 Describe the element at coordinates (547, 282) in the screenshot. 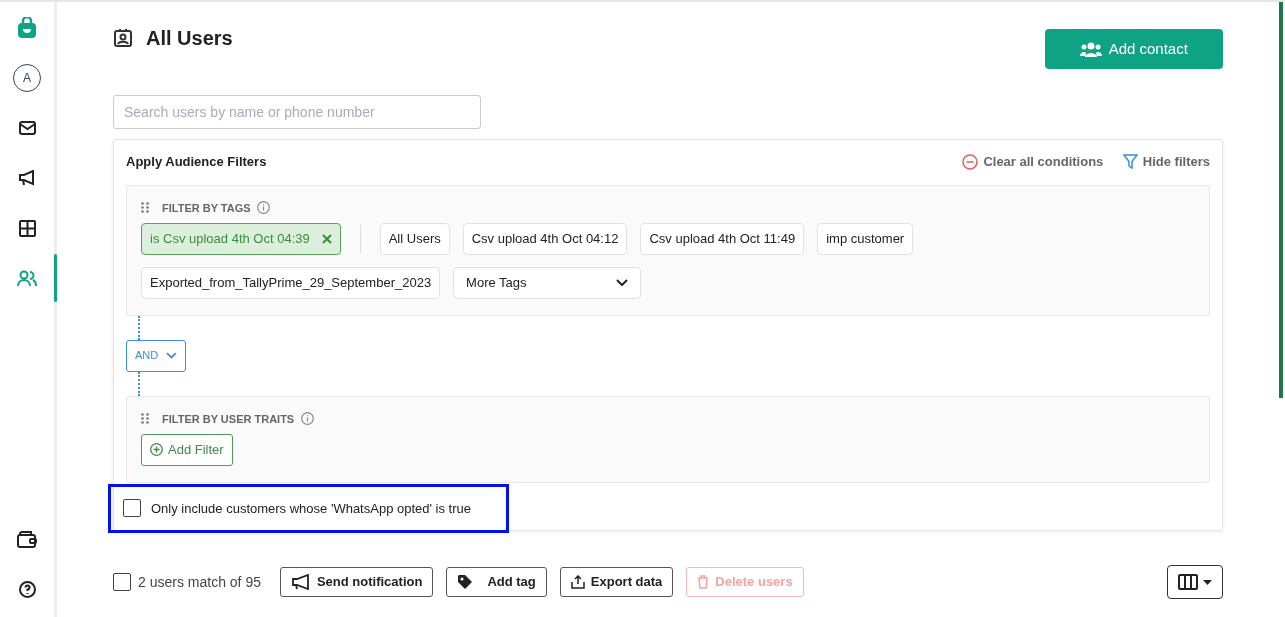

I see `more-tags-dropdown: More Tags` at that location.